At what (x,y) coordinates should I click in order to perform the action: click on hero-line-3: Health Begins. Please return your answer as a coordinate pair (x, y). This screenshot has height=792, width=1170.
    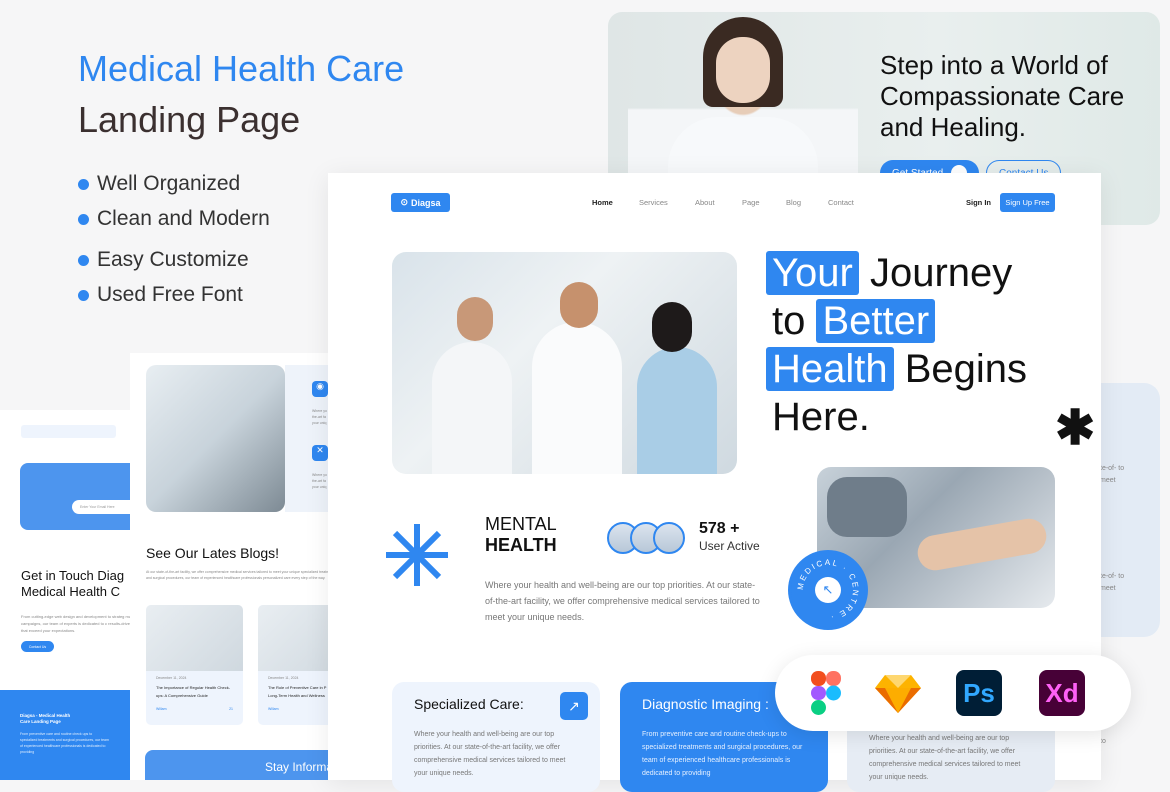
    Looking at the image, I should click on (896, 369).